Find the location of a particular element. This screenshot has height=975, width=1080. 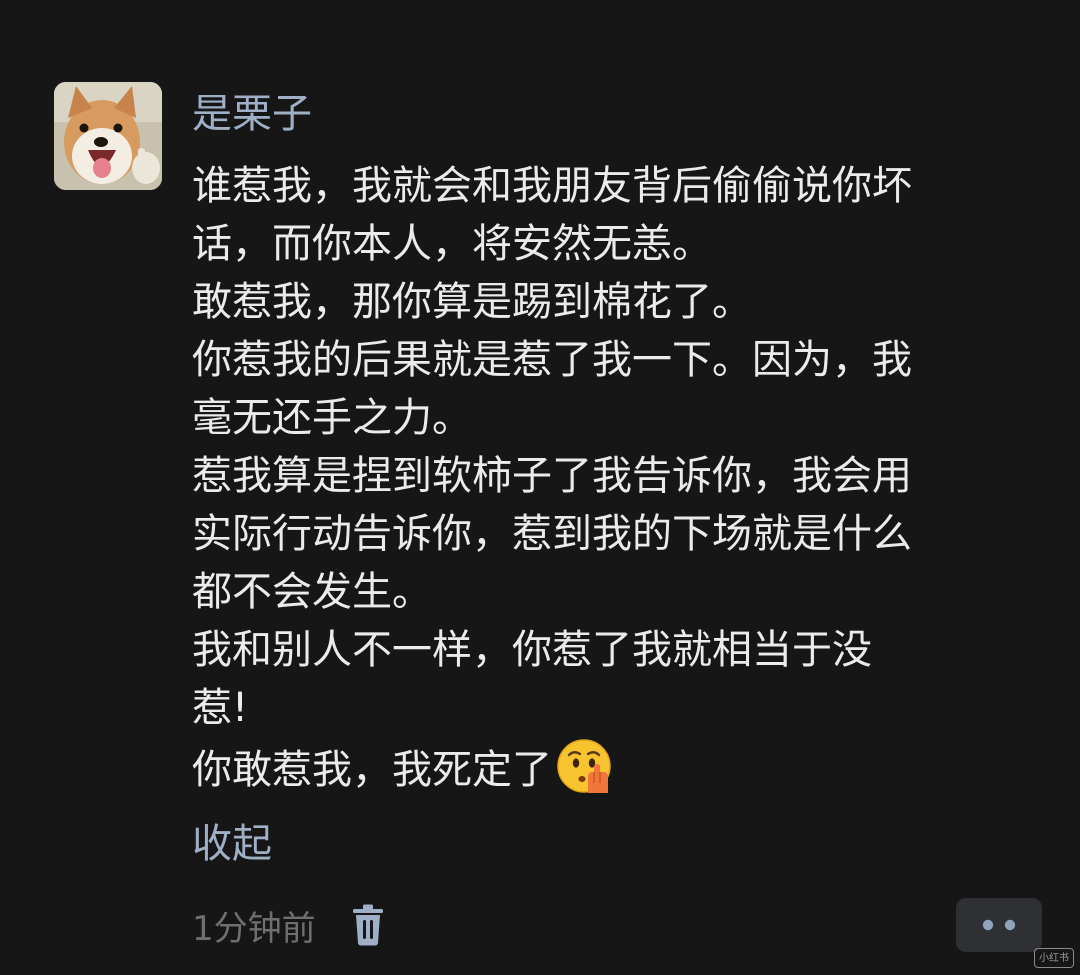

comment-line: 你敢惹我，我死定了 is located at coordinates (372, 770).